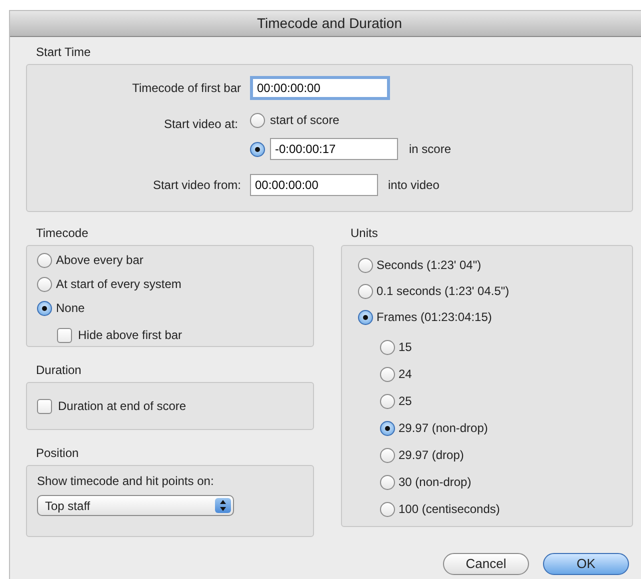 This screenshot has height=579, width=641. Describe the element at coordinates (70, 308) in the screenshot. I see `radio-label: None` at that location.